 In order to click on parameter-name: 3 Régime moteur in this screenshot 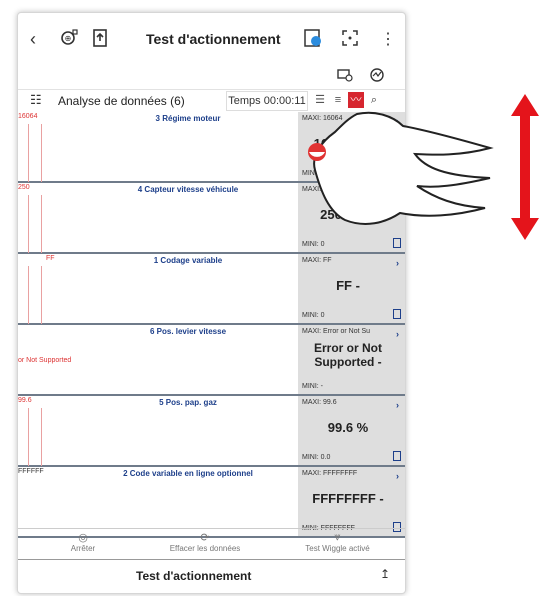, I will do `click(188, 118)`.